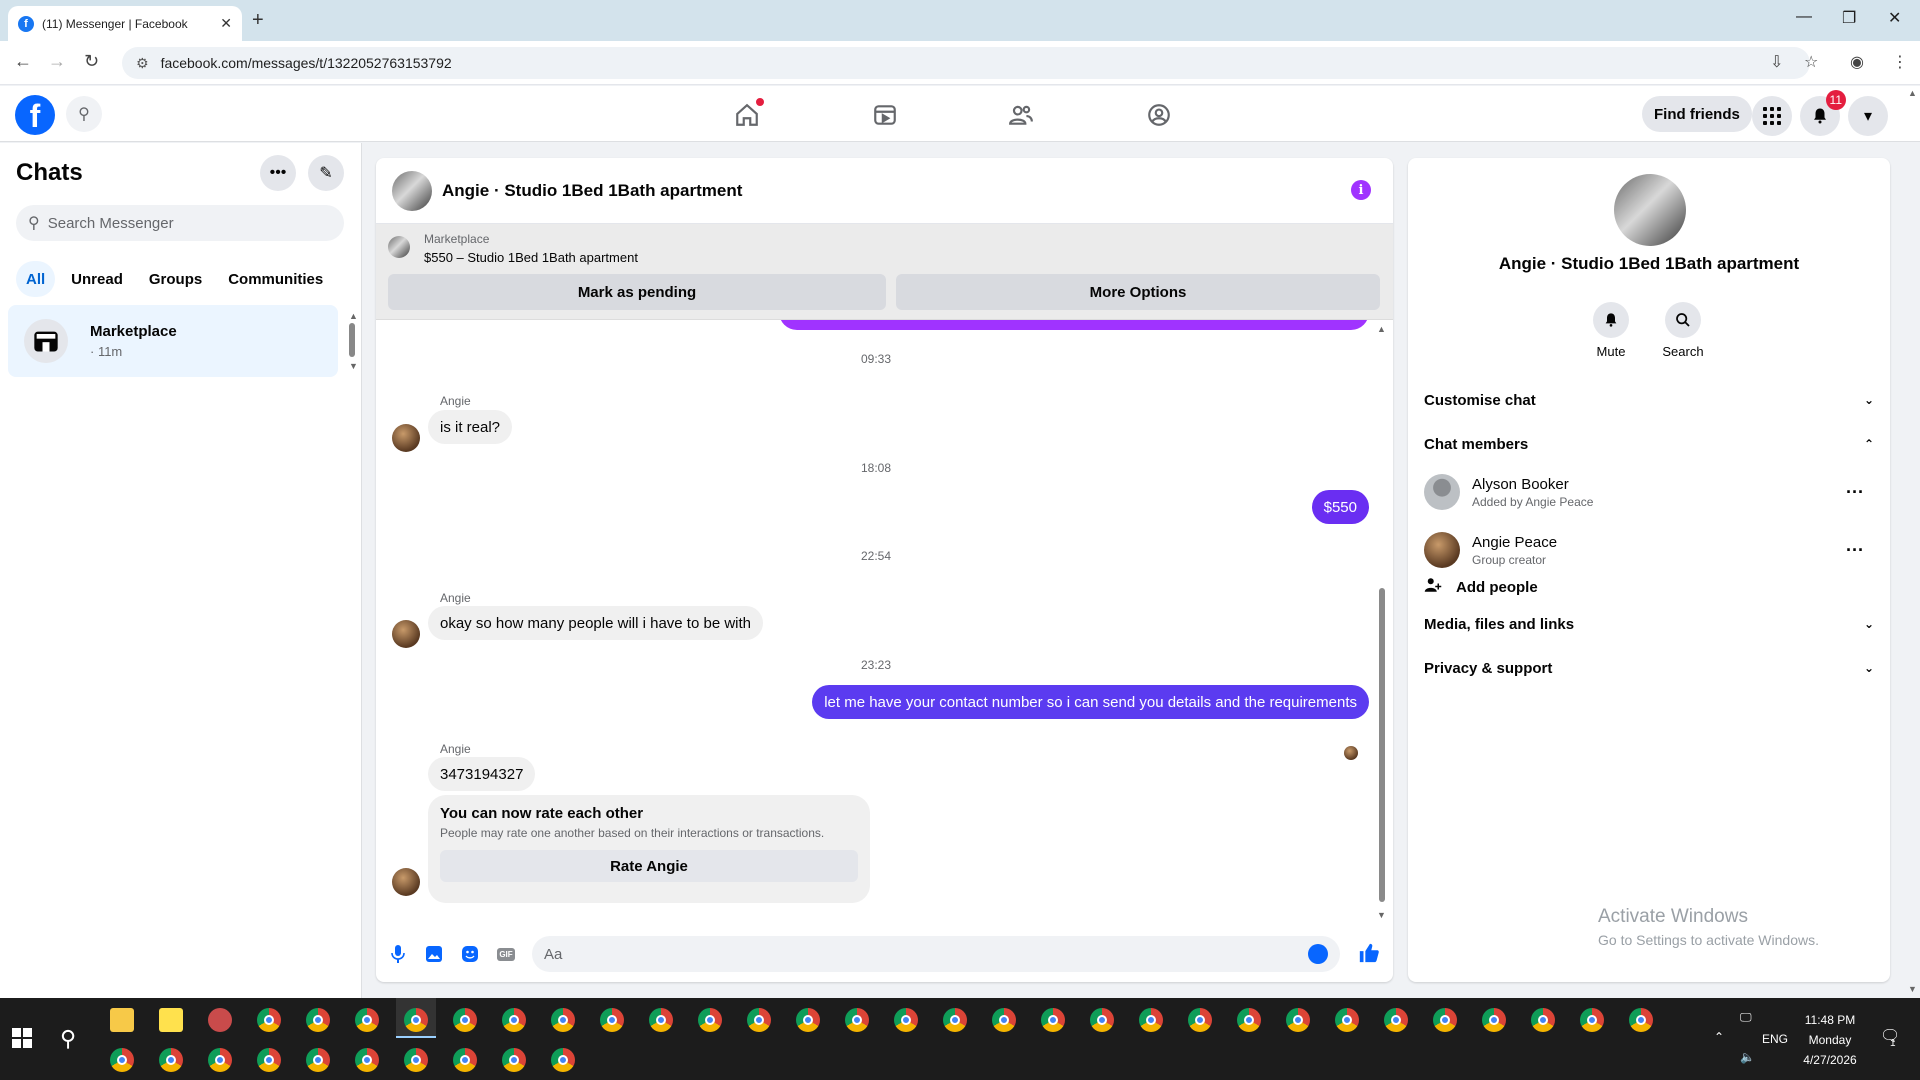 The image size is (1920, 1080). What do you see at coordinates (1138, 292) in the screenshot?
I see `more-options-button: More Options` at bounding box center [1138, 292].